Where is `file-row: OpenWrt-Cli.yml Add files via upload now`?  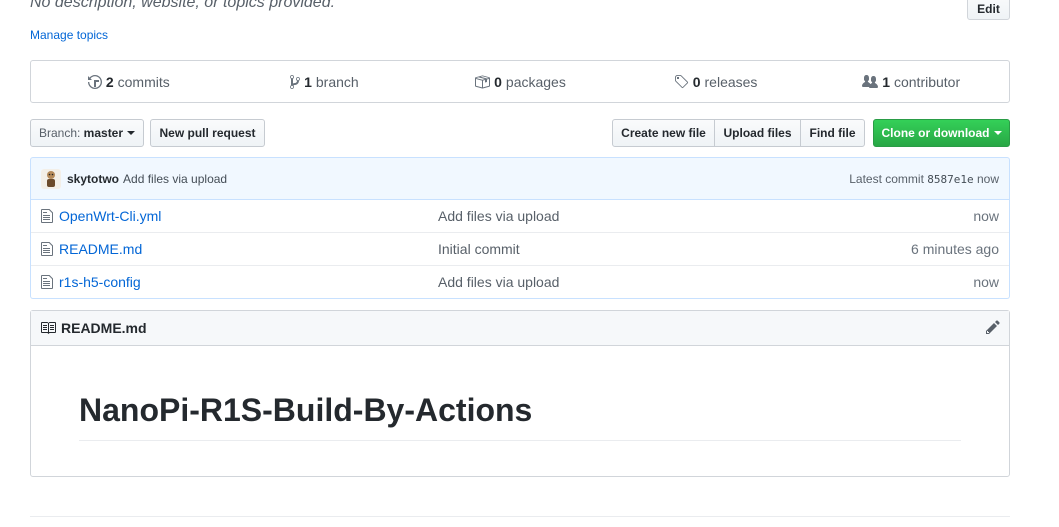
file-row: OpenWrt-Cli.yml Add files via upload now is located at coordinates (520, 215).